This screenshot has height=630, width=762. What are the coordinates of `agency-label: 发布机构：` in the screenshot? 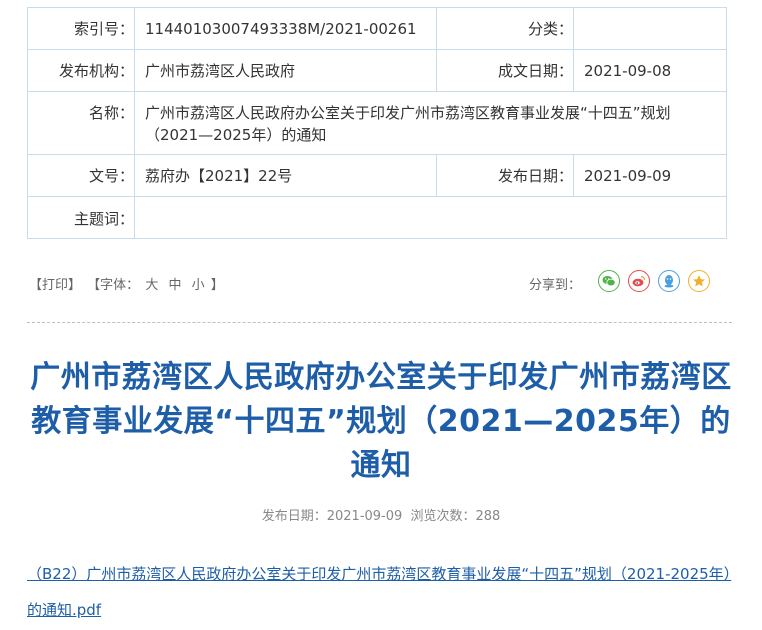 It's located at (81, 70).